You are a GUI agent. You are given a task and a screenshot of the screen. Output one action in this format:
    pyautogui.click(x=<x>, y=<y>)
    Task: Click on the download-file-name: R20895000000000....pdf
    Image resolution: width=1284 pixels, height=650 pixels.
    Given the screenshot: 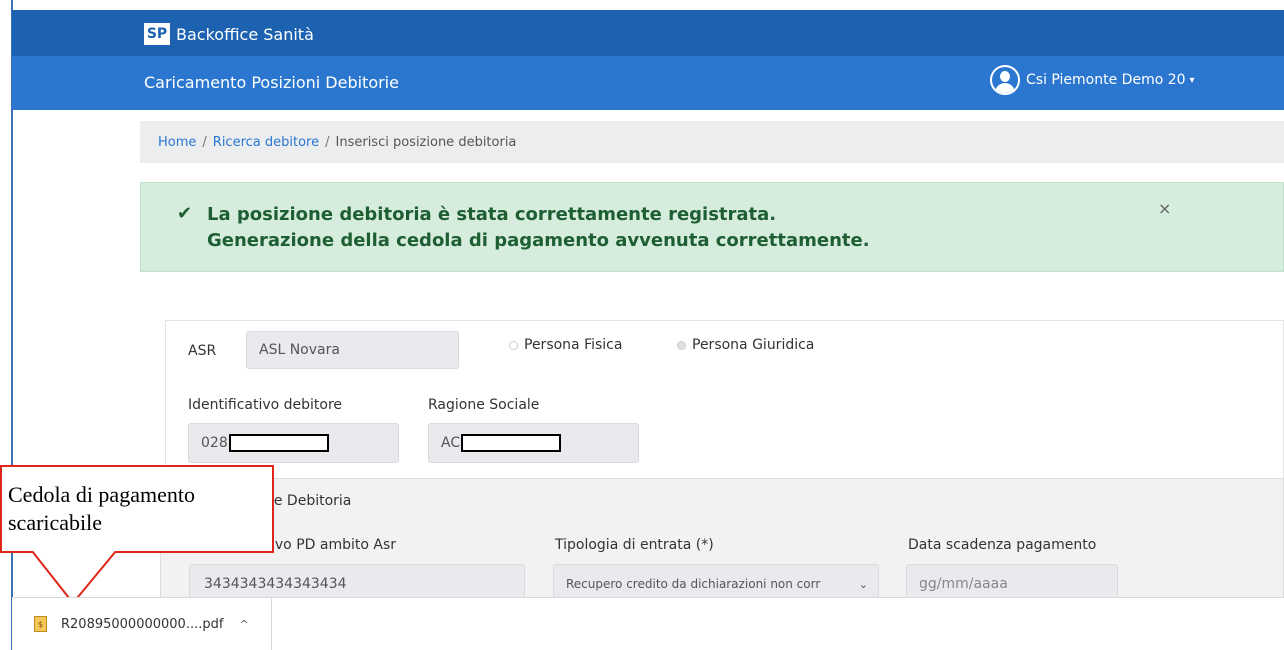 What is the action you would take?
    pyautogui.click(x=142, y=624)
    